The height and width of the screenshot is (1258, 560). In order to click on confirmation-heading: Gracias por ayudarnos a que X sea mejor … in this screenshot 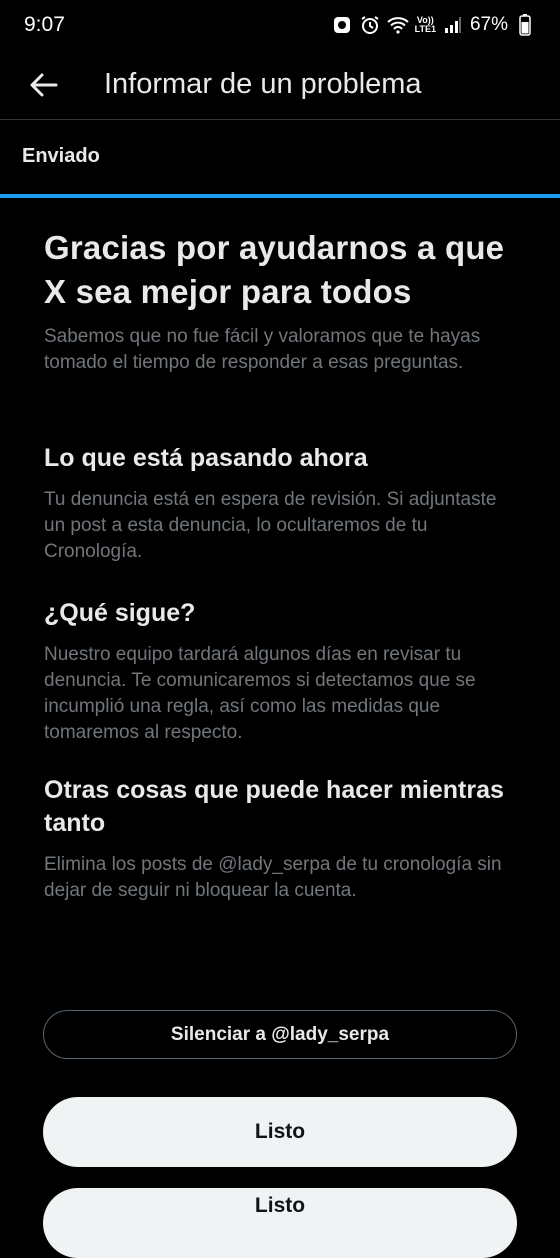, I will do `click(274, 269)`.